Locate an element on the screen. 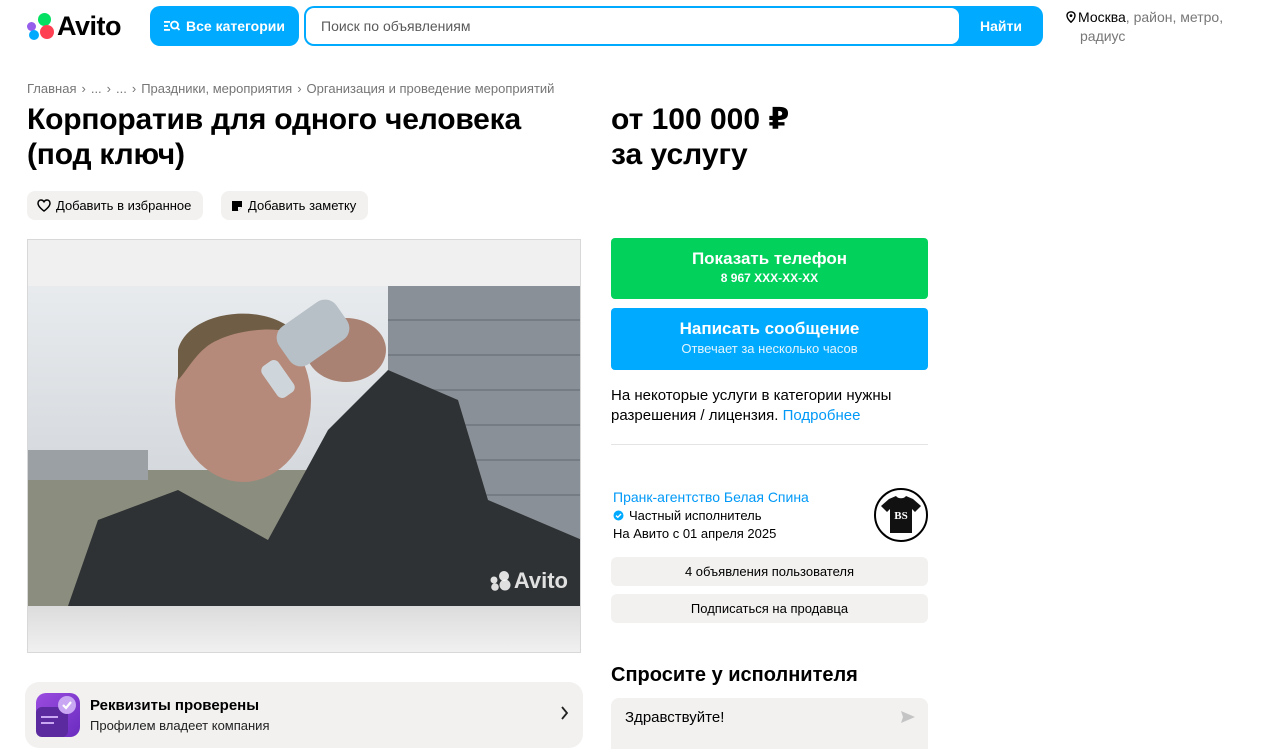  search-input is located at coordinates (632, 26).